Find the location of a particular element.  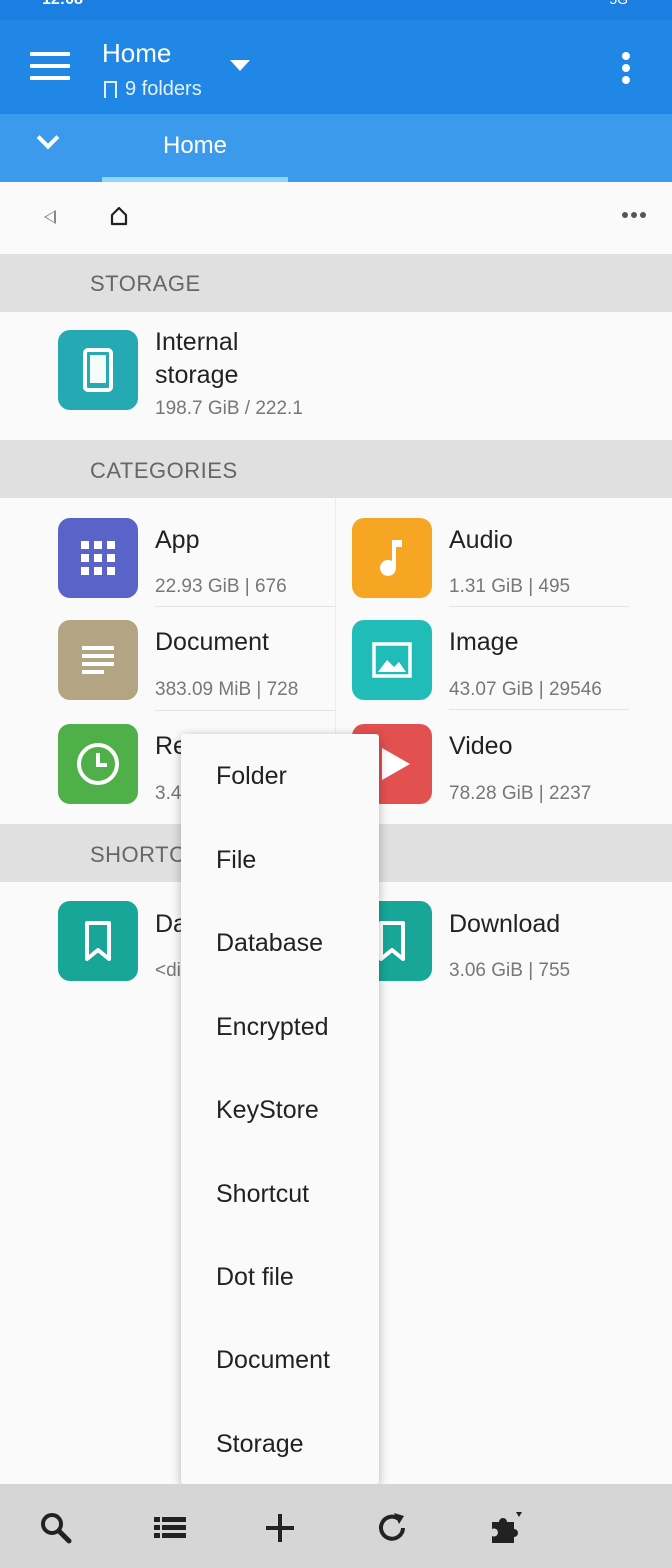

category-name: App is located at coordinates (177, 540).